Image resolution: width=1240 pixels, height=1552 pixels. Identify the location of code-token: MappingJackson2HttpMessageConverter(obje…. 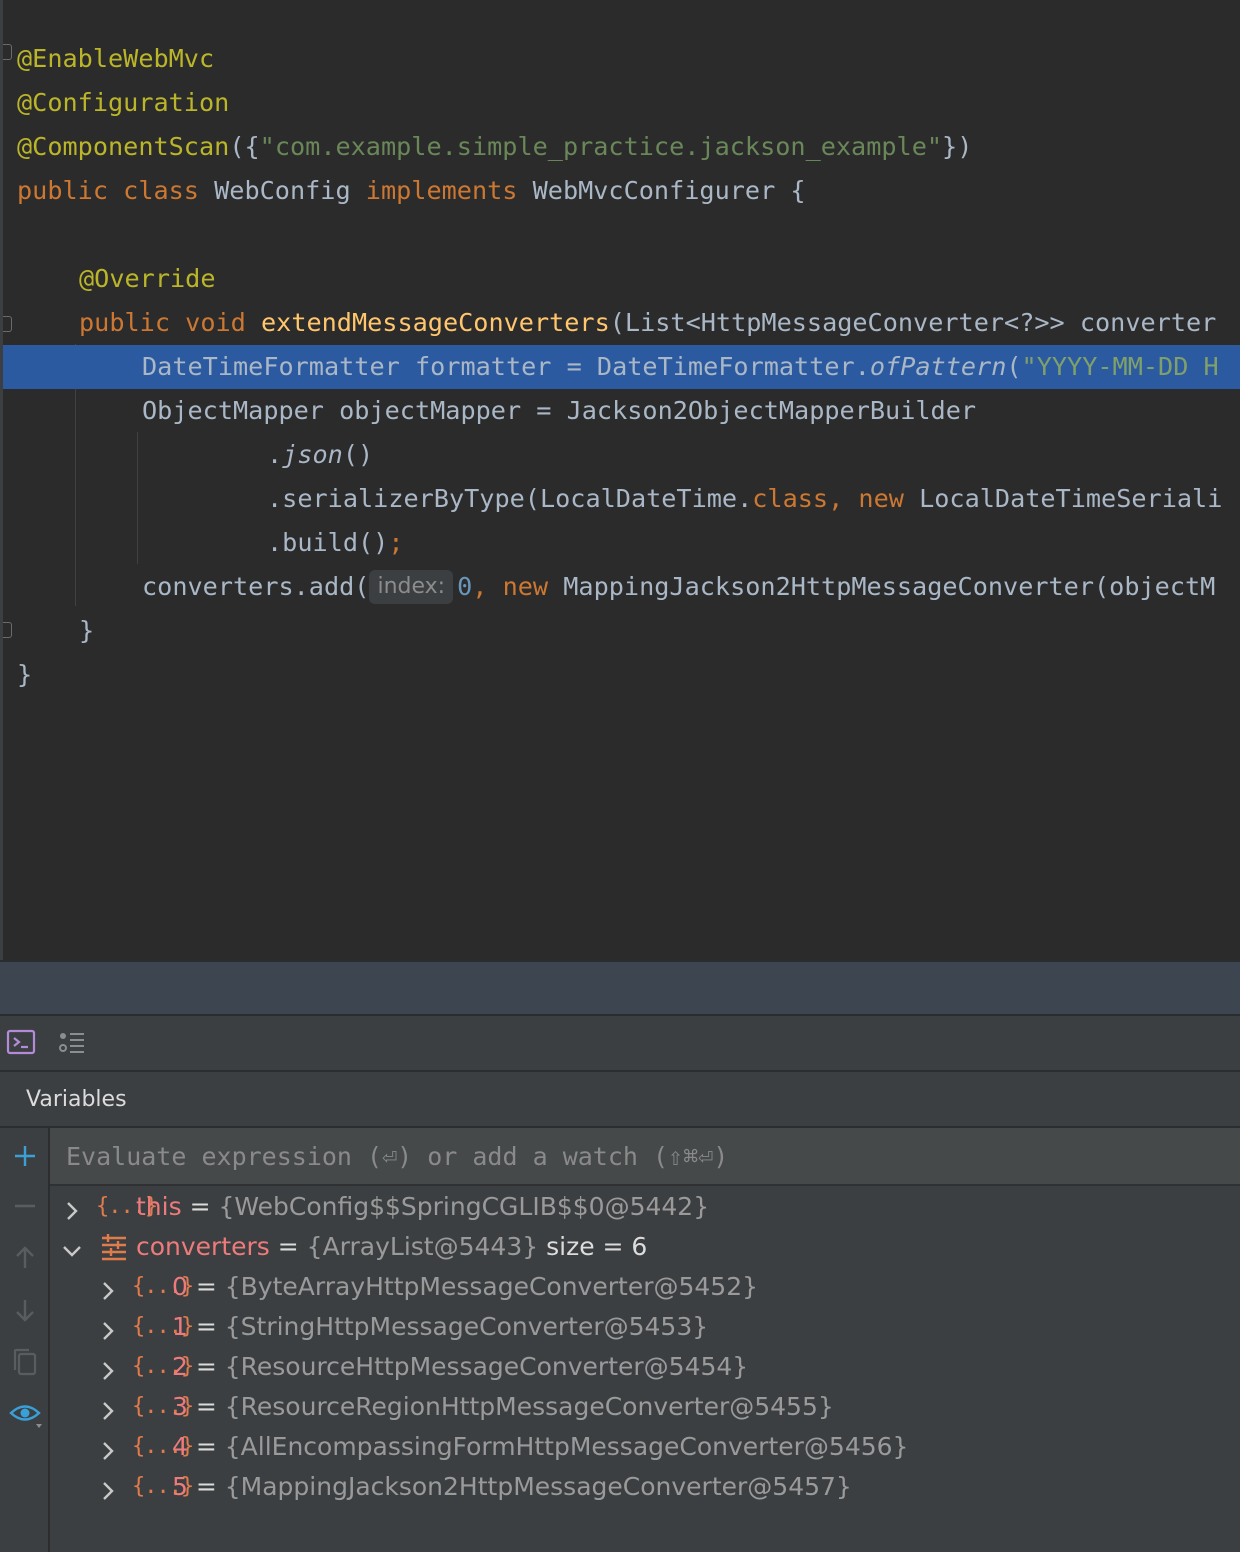
(889, 586).